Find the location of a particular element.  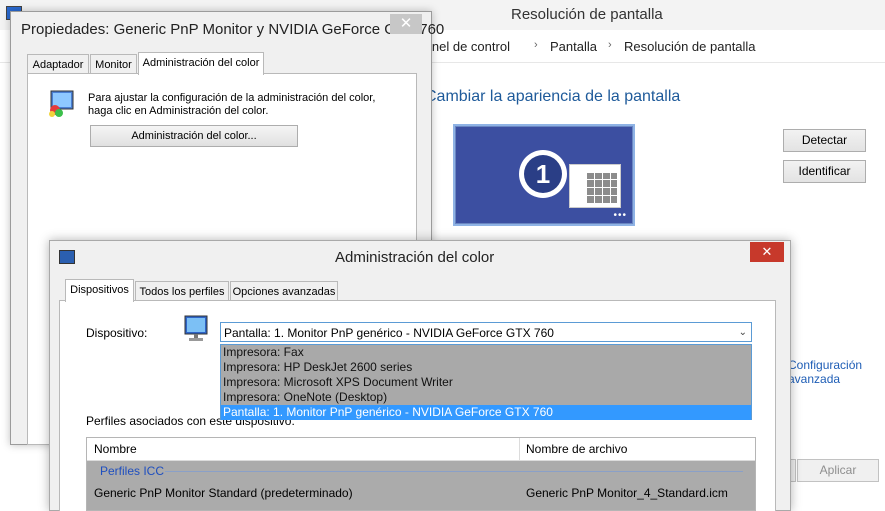

tab-adaptador: Adaptador is located at coordinates (58, 64).